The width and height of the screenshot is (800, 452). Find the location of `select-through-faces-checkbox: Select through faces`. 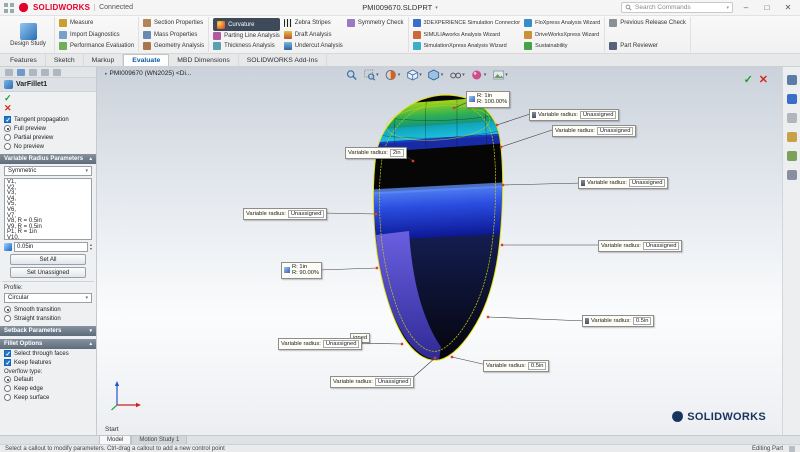

select-through-faces-checkbox: Select through faces is located at coordinates (48, 353).